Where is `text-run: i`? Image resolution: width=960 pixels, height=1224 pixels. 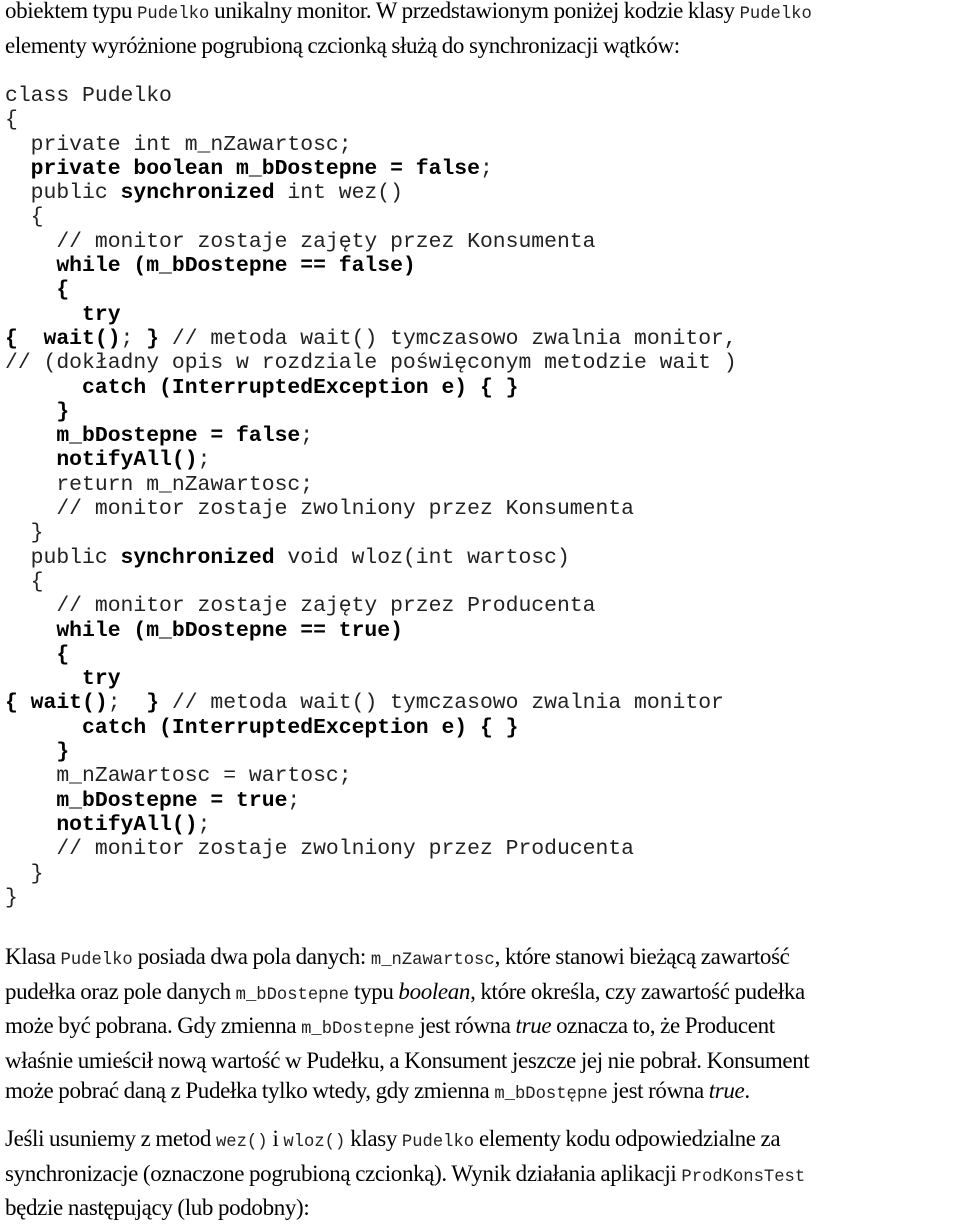 text-run: i is located at coordinates (275, 1138).